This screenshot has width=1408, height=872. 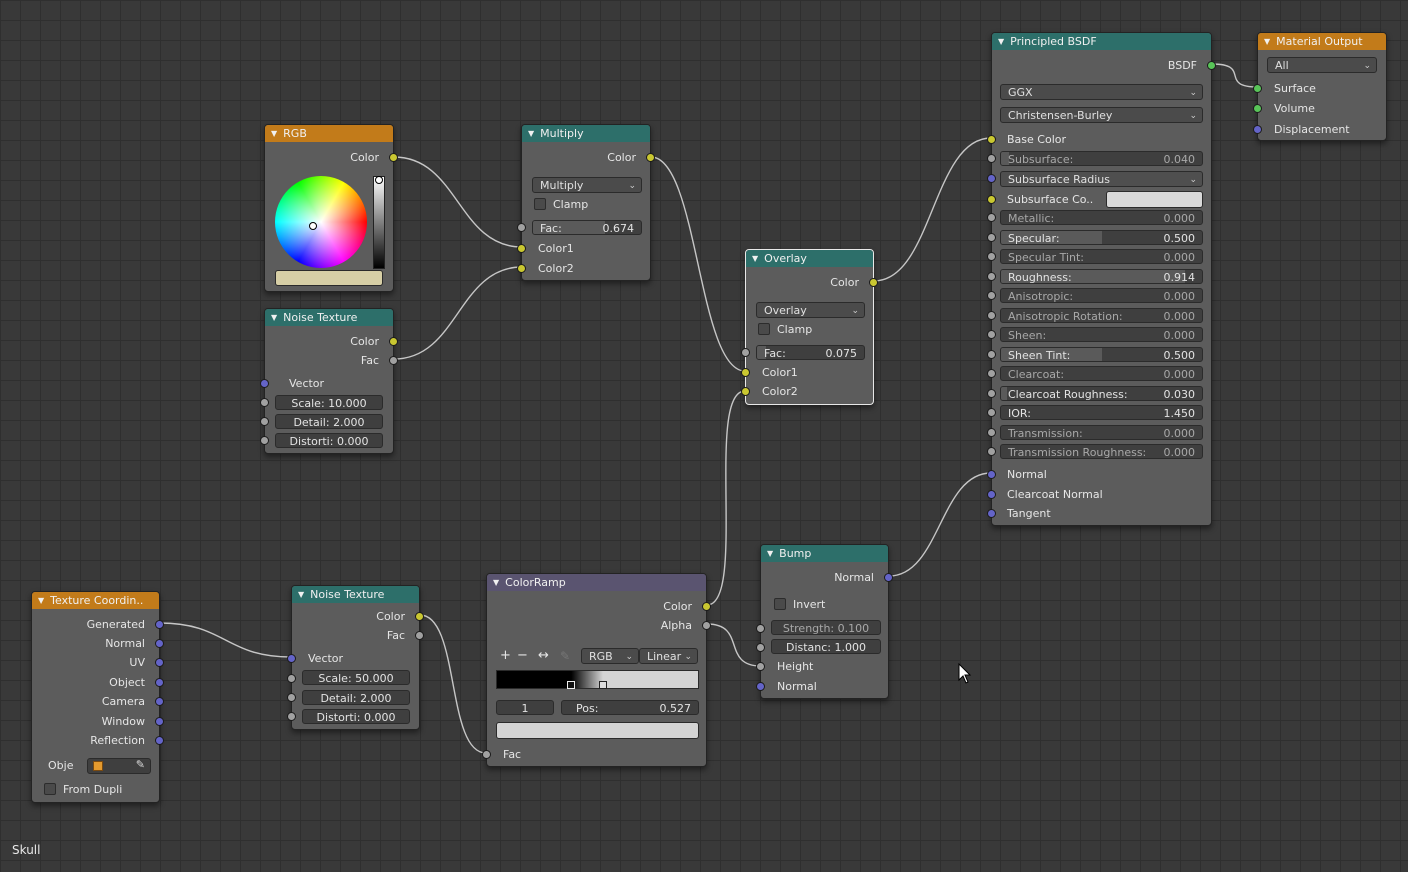 I want to click on colorramp-alpha-socket, so click(x=706, y=625).